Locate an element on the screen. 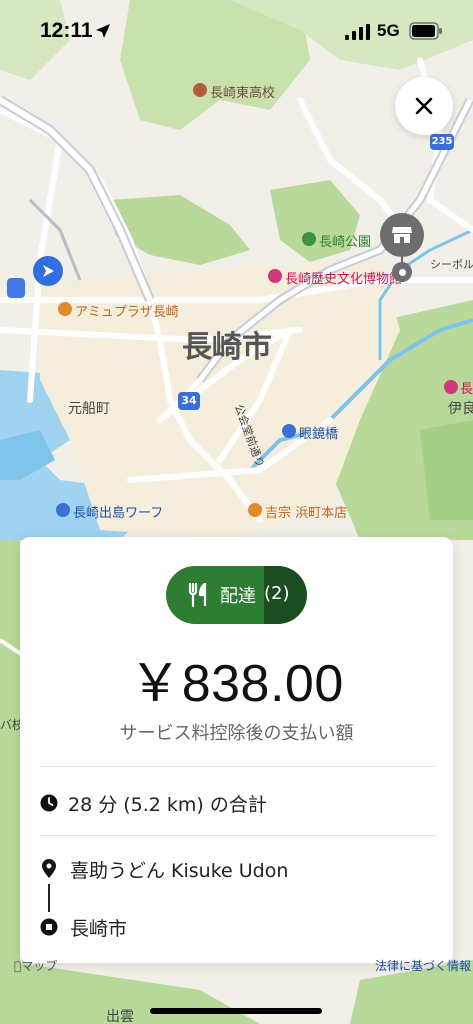 This screenshot has width=473, height=1024. legal-link: 法律に基づく情報 is located at coordinates (423, 965).